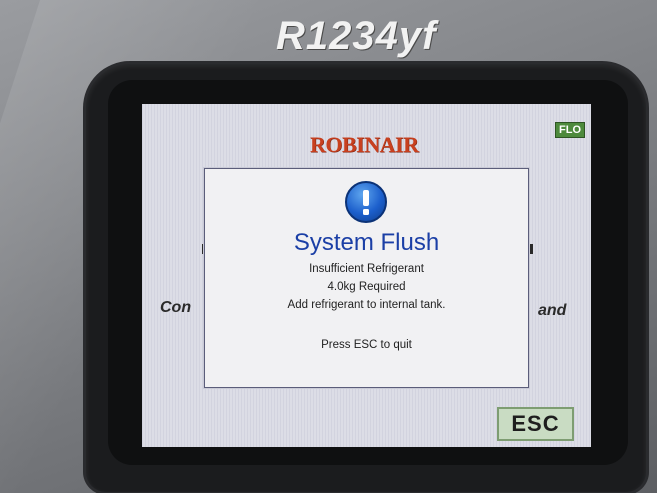  What do you see at coordinates (364, 144) in the screenshot?
I see `brand-logo: Robinair` at bounding box center [364, 144].